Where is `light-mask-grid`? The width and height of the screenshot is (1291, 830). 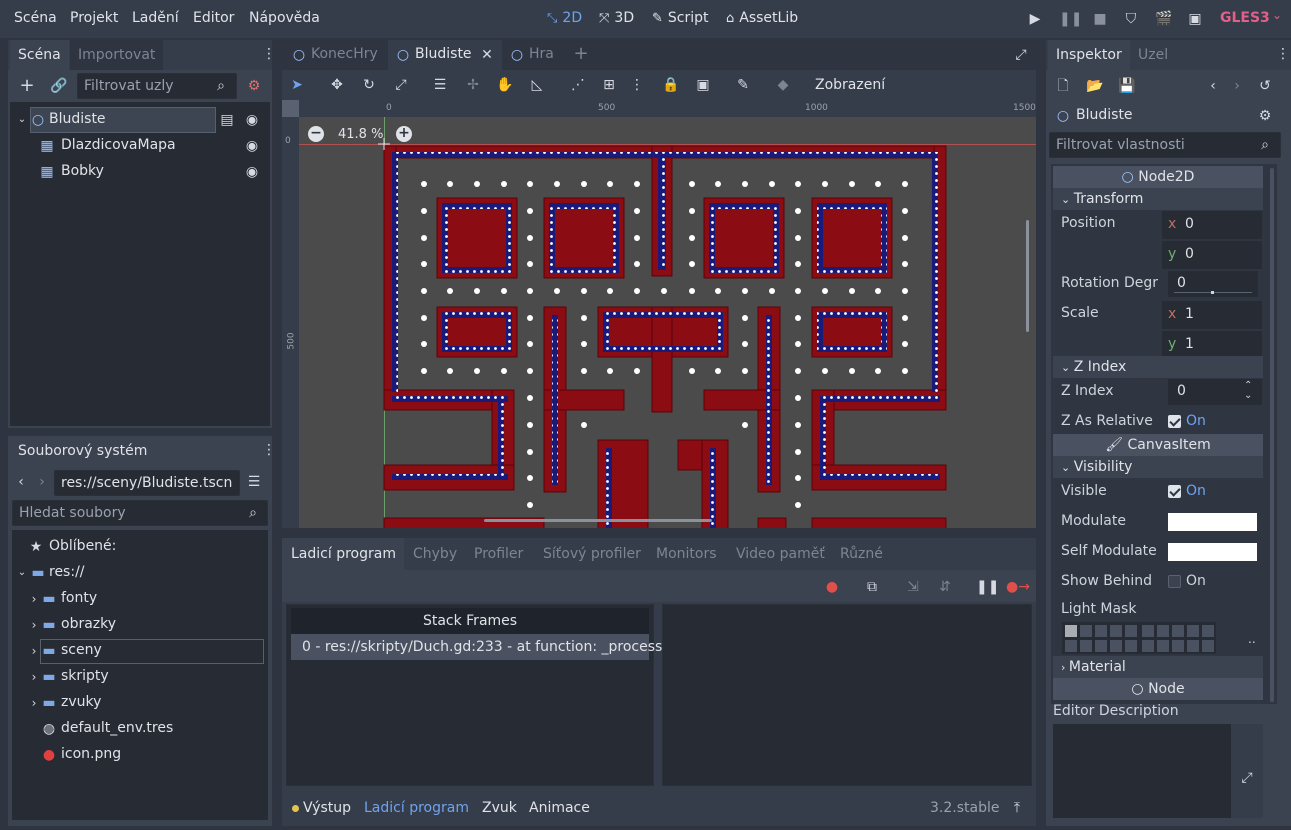 light-mask-grid is located at coordinates (1139, 638).